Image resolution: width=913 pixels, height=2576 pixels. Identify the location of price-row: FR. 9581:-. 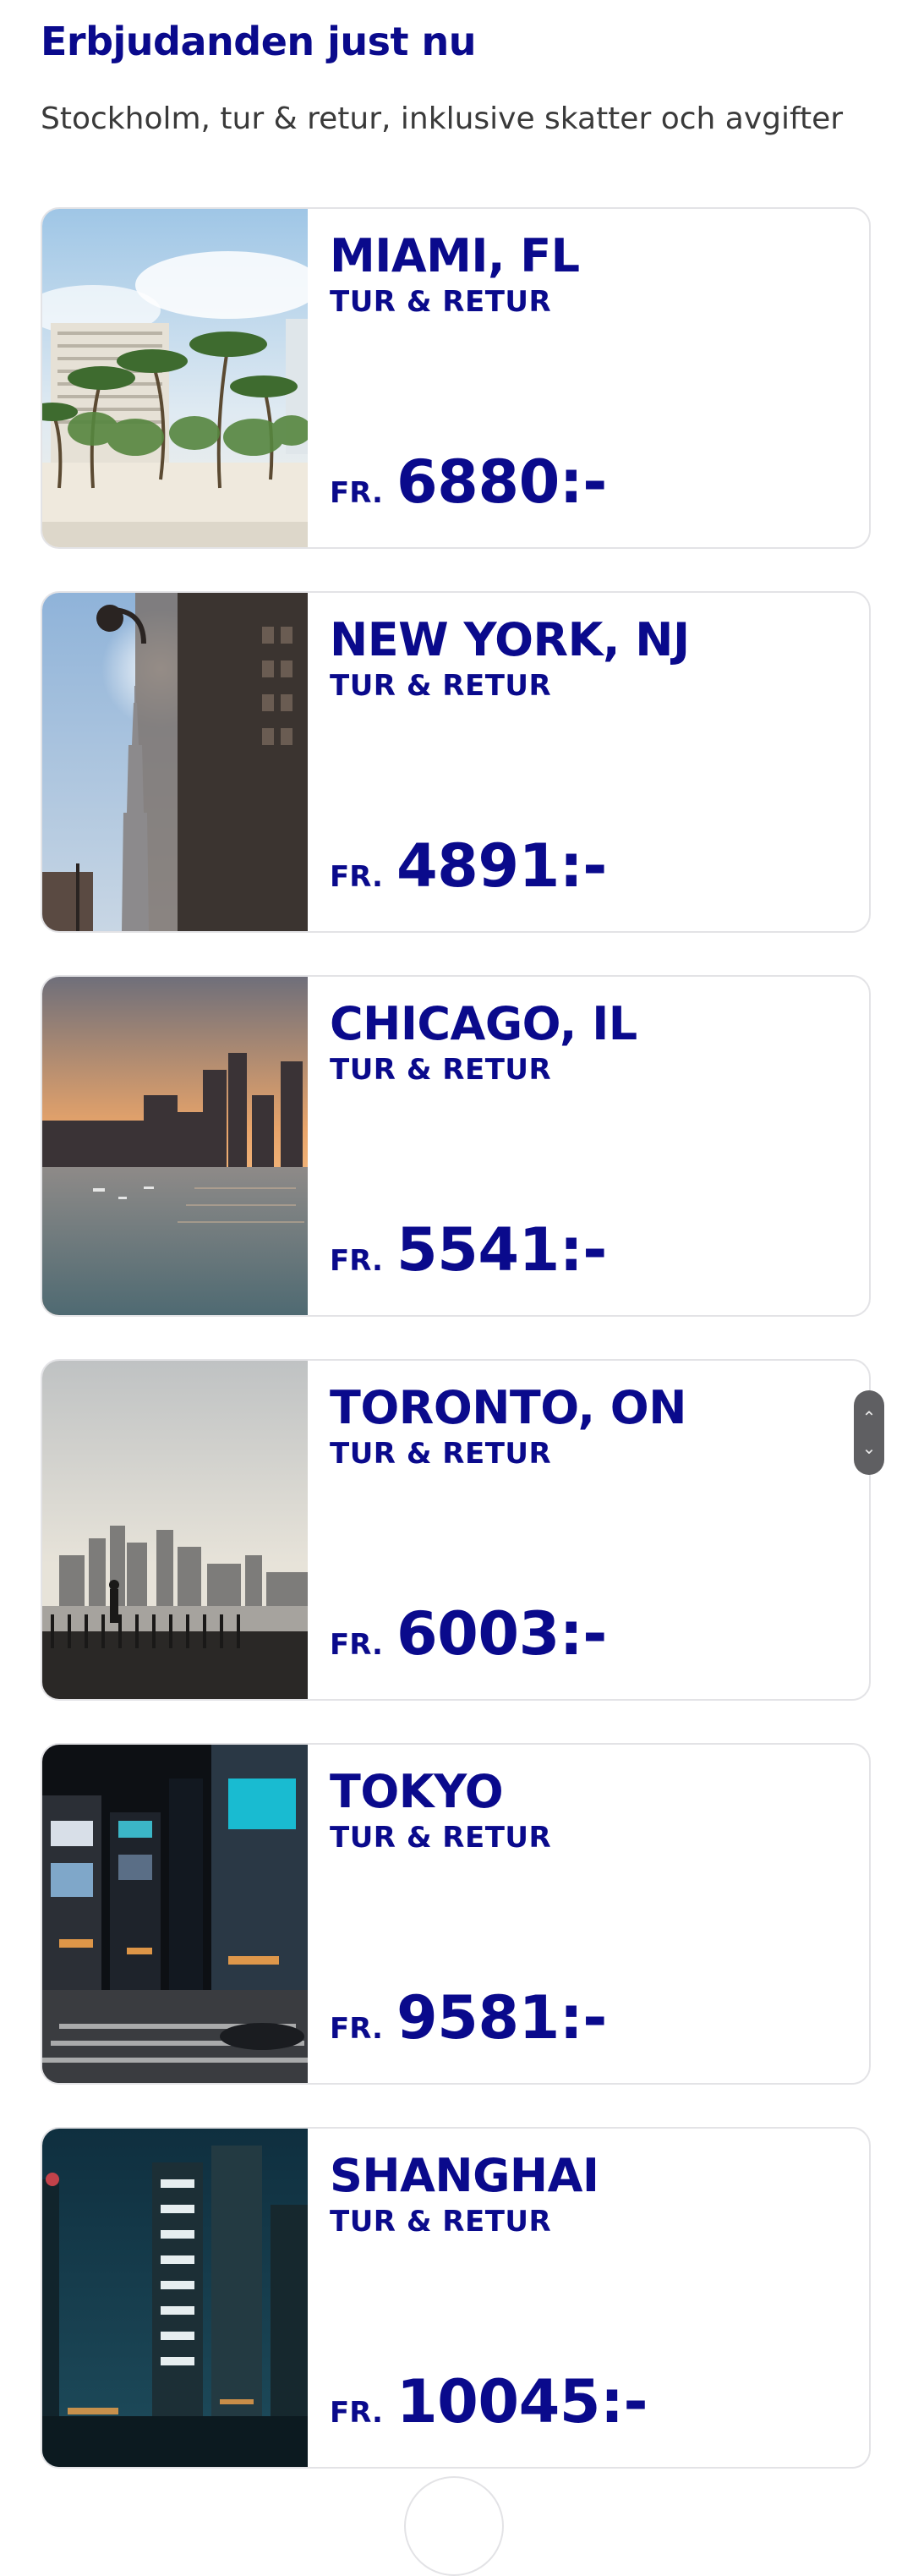
(468, 2018).